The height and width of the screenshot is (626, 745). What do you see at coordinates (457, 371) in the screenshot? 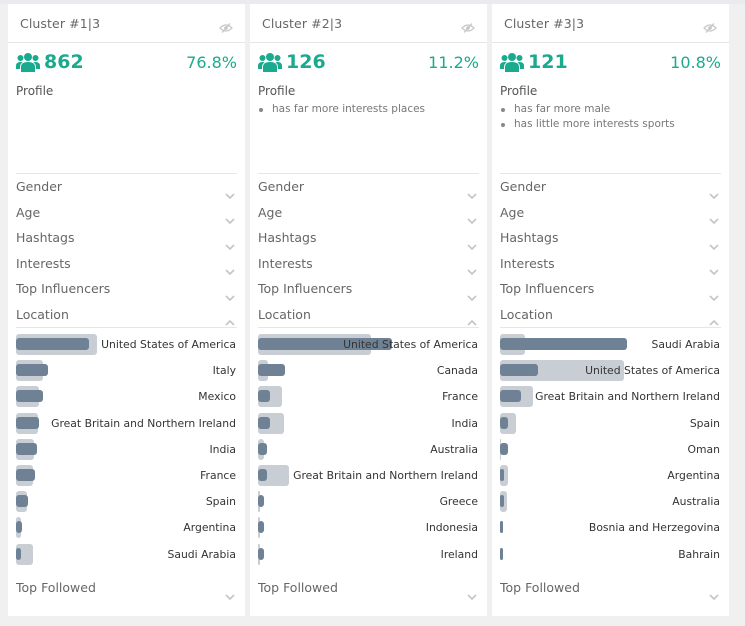
I see `location-name: Canada` at bounding box center [457, 371].